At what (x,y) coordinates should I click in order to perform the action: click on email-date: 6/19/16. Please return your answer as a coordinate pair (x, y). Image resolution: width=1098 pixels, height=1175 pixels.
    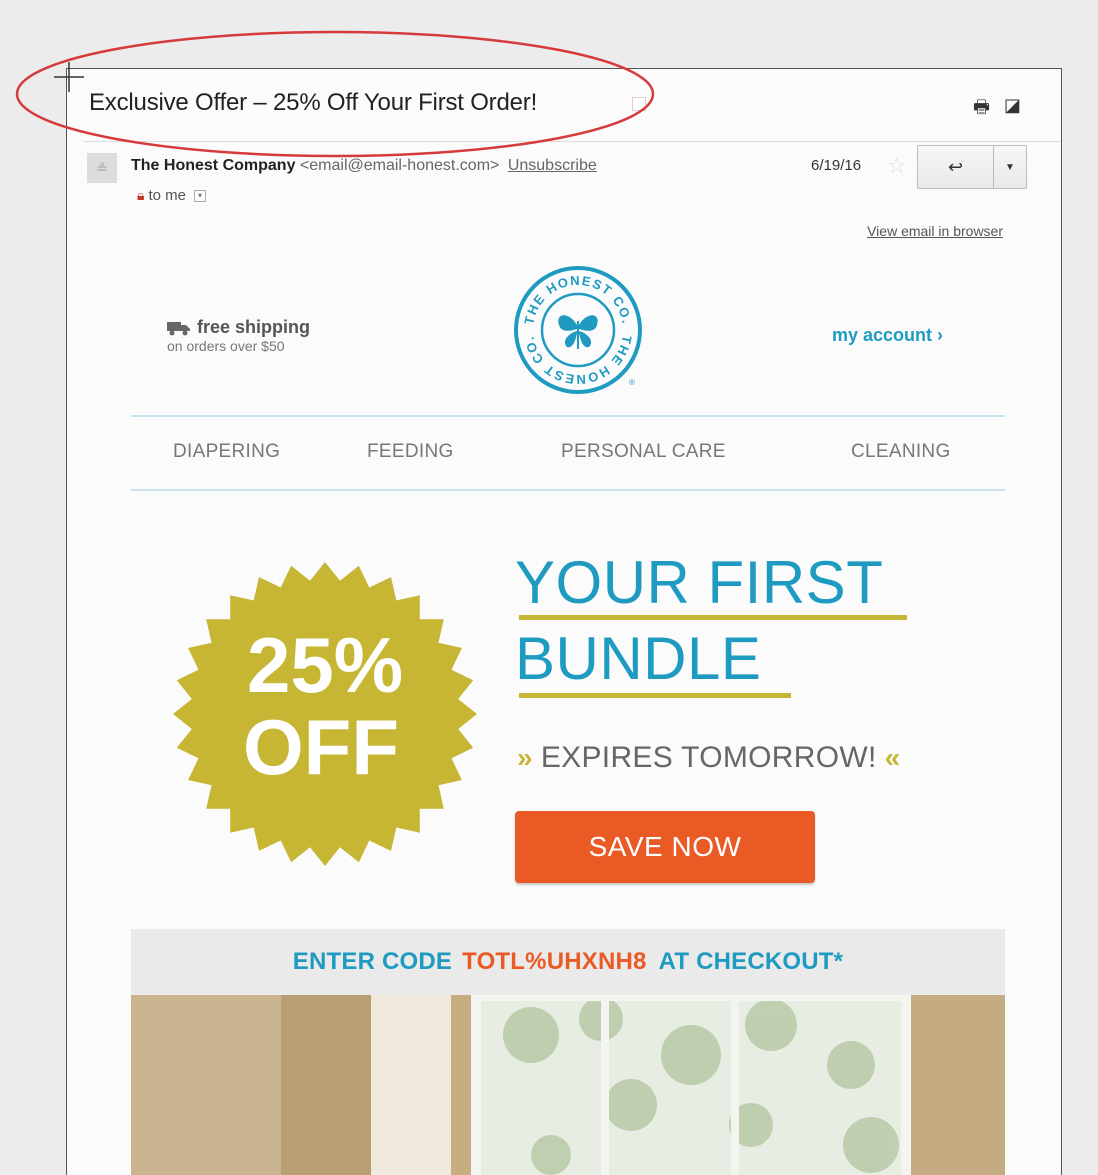
    Looking at the image, I should click on (836, 165).